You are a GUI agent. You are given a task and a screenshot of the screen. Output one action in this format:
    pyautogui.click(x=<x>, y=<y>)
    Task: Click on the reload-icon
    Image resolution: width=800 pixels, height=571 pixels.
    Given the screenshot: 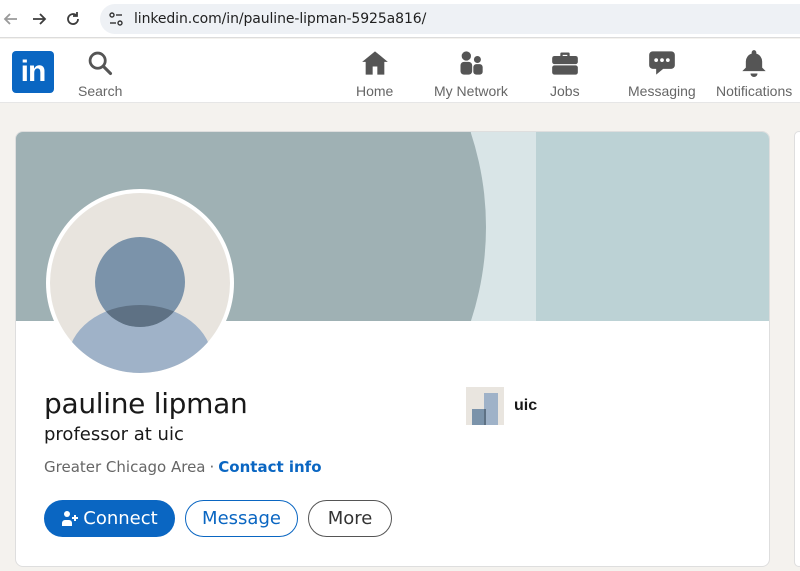 What is the action you would take?
    pyautogui.click(x=73, y=19)
    